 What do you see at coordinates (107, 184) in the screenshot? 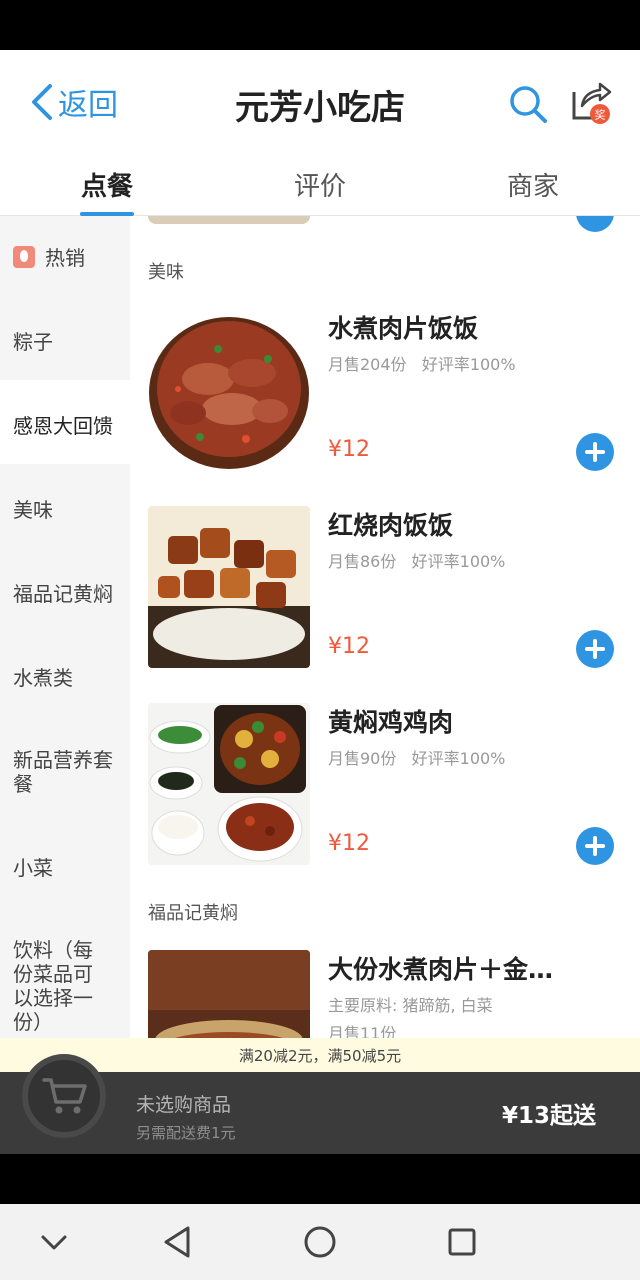
I see `tab-order: 点餐` at bounding box center [107, 184].